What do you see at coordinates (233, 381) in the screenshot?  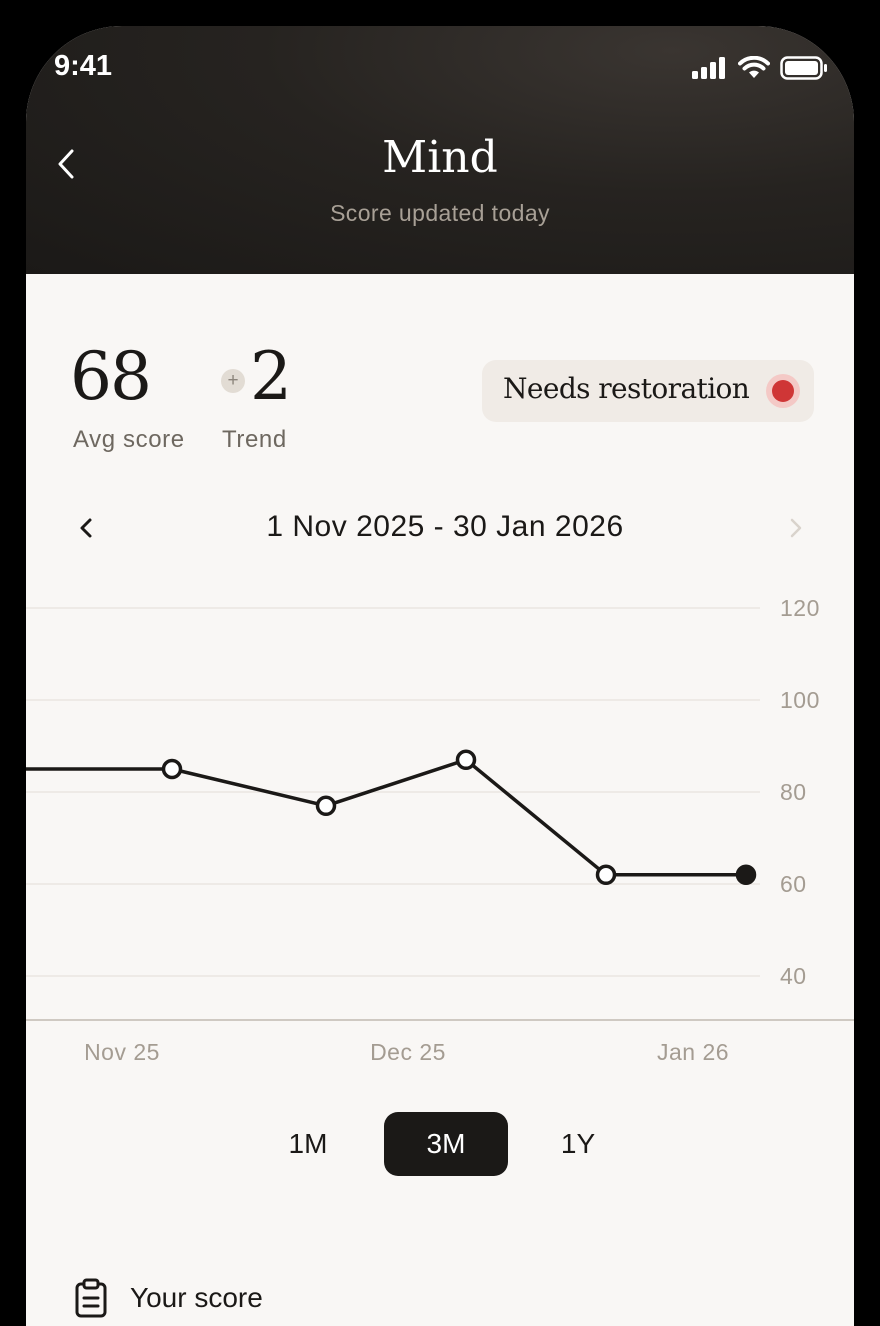 I see `trend-plus-icon: +` at bounding box center [233, 381].